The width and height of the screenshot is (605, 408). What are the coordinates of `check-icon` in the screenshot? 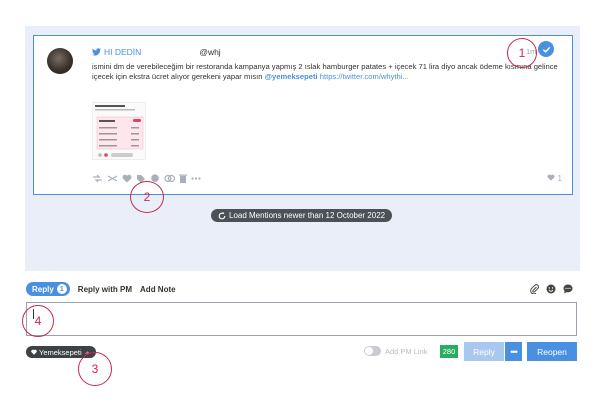 It's located at (546, 49).